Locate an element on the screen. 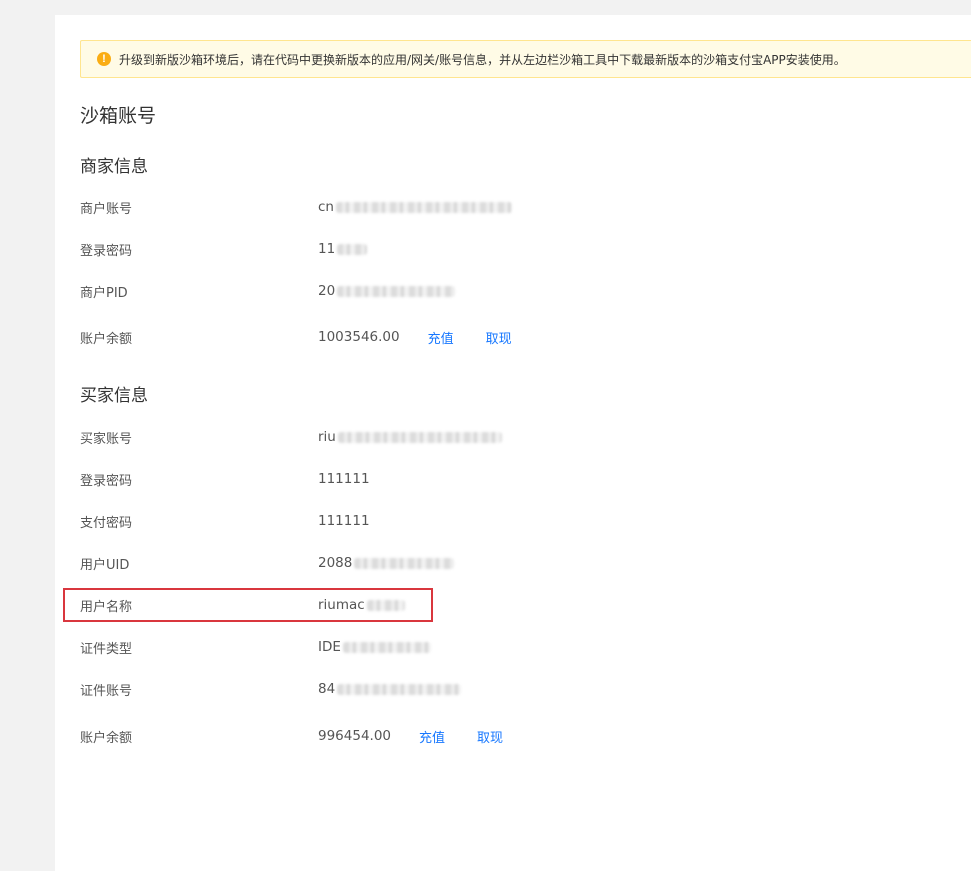  merchant-balance-row: 账户余额 1003546.00 充值 取现 is located at coordinates (330, 337).